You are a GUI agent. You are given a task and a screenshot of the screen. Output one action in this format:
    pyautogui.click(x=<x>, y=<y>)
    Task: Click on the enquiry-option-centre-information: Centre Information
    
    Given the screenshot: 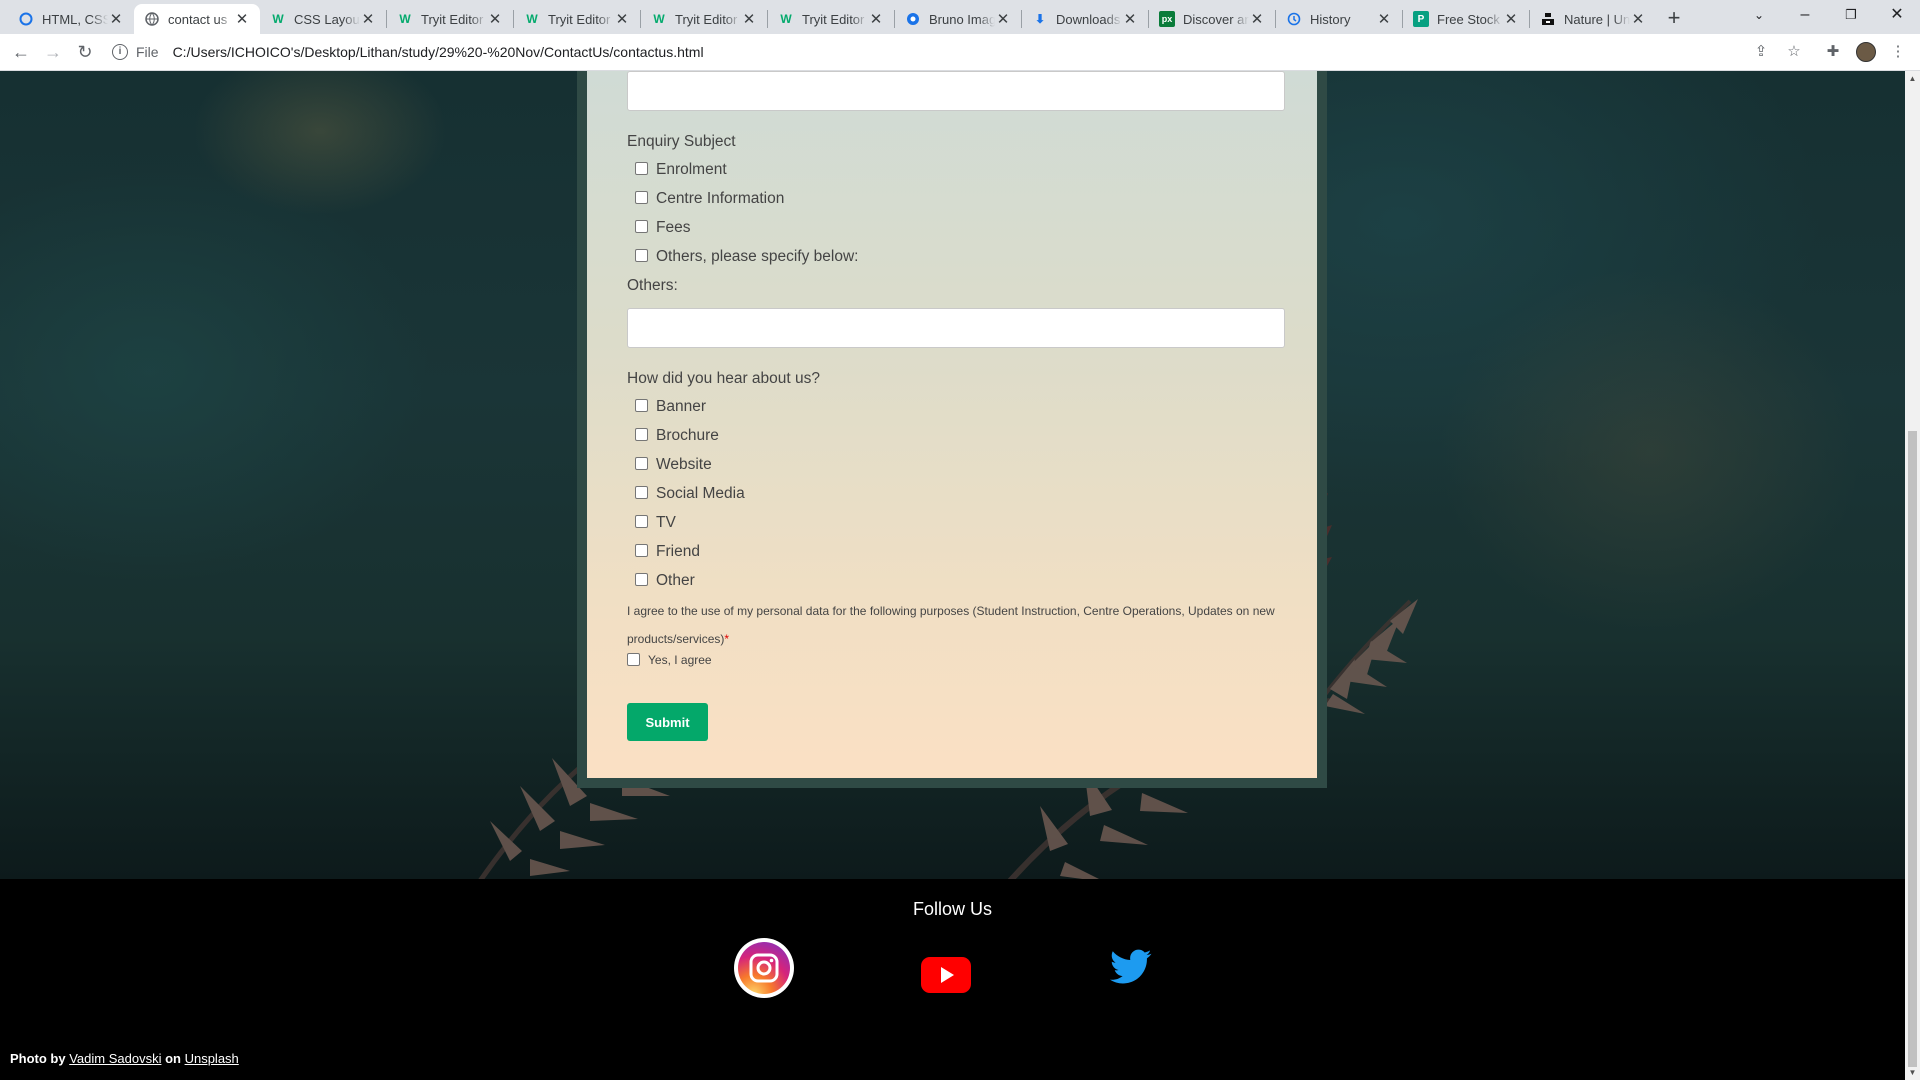 What is the action you would take?
    pyautogui.click(x=709, y=199)
    